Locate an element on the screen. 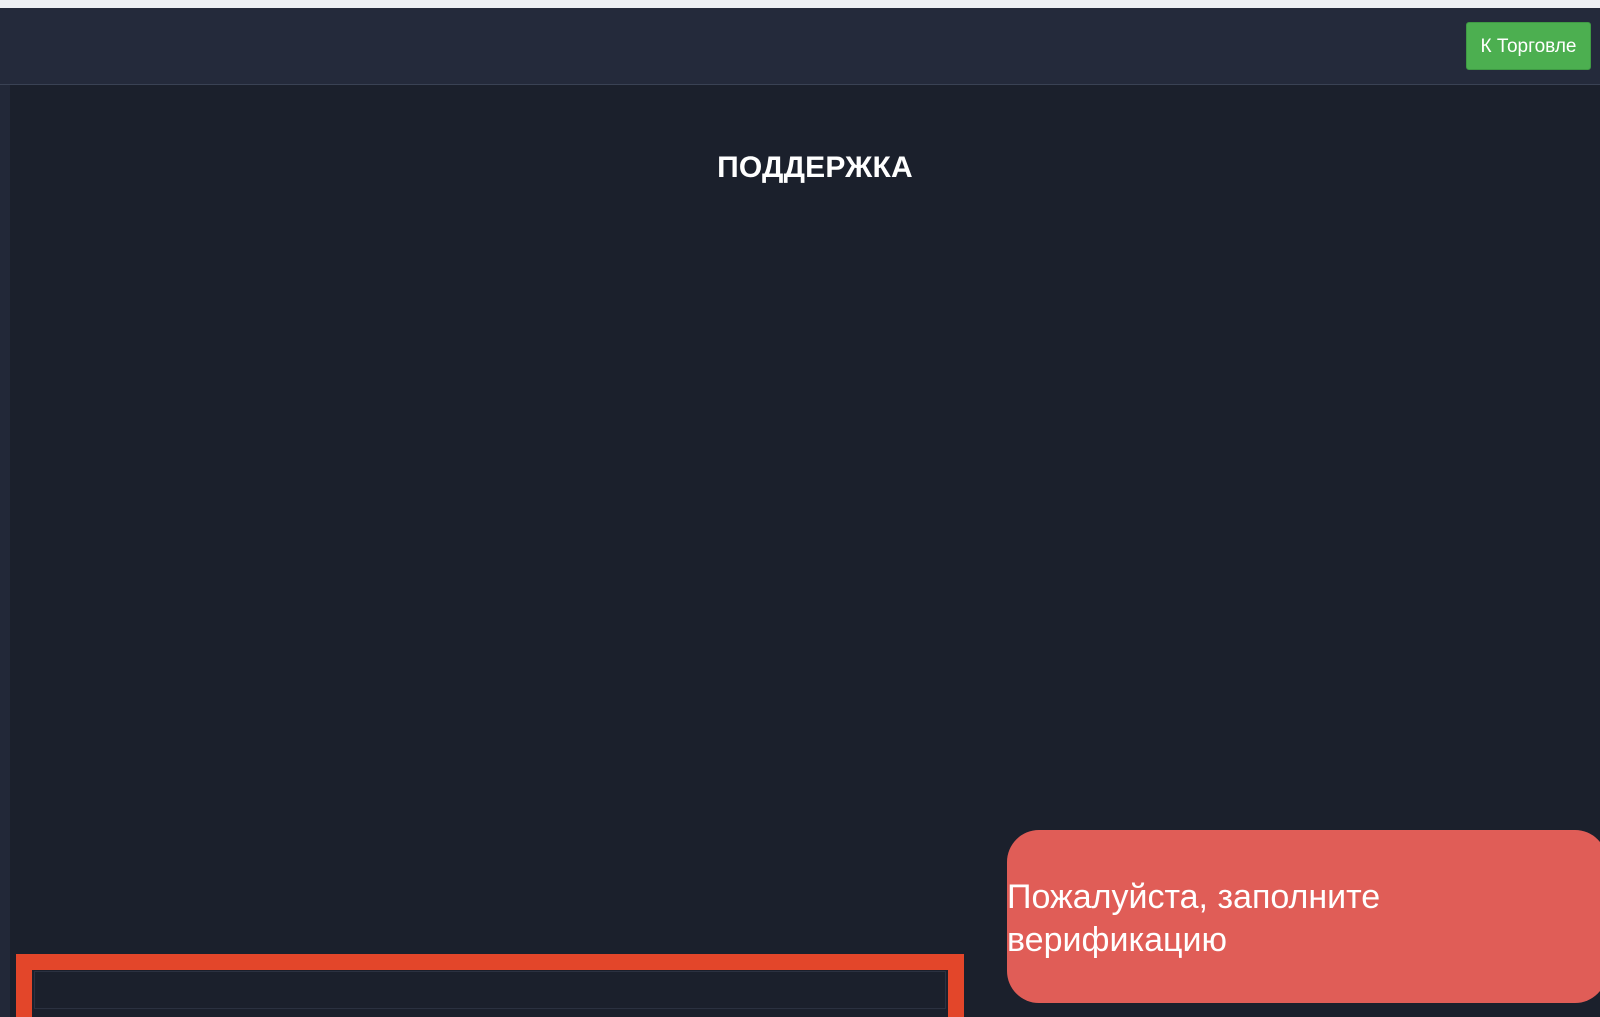  toast-message: Пожалуйста, заполните верификацию is located at coordinates (1194, 918).